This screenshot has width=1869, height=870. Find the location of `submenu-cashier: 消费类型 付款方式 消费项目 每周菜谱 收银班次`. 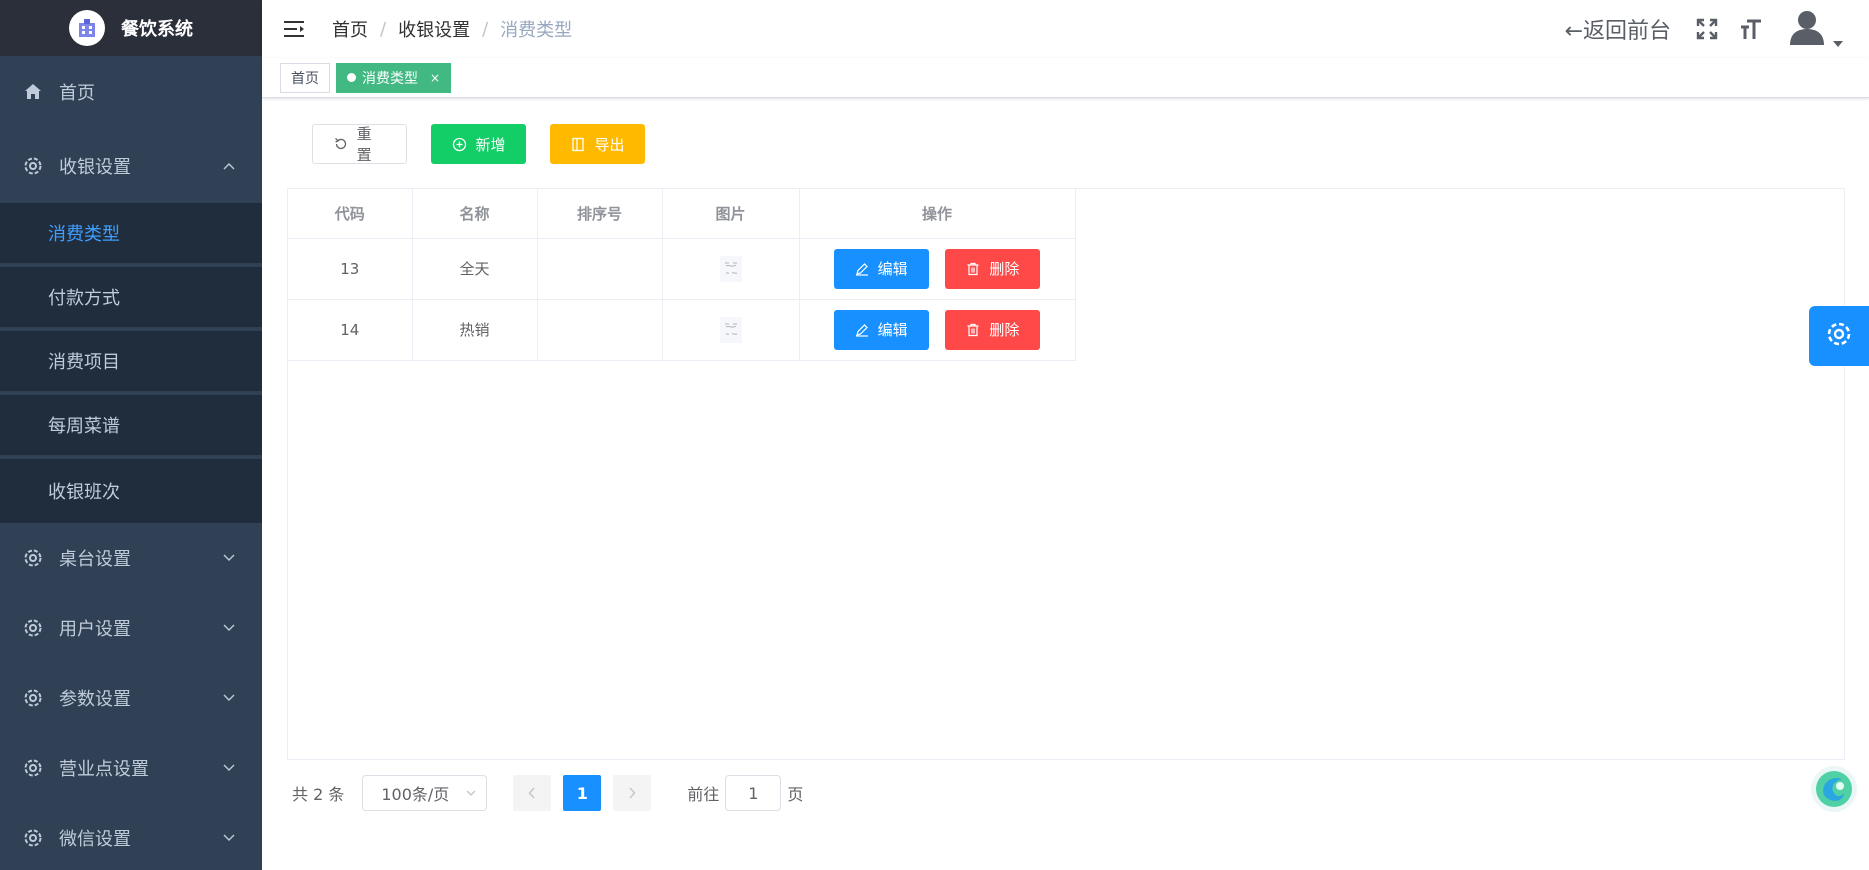

submenu-cashier: 消费类型 付款方式 消费项目 每周菜谱 收银班次 is located at coordinates (131, 363).